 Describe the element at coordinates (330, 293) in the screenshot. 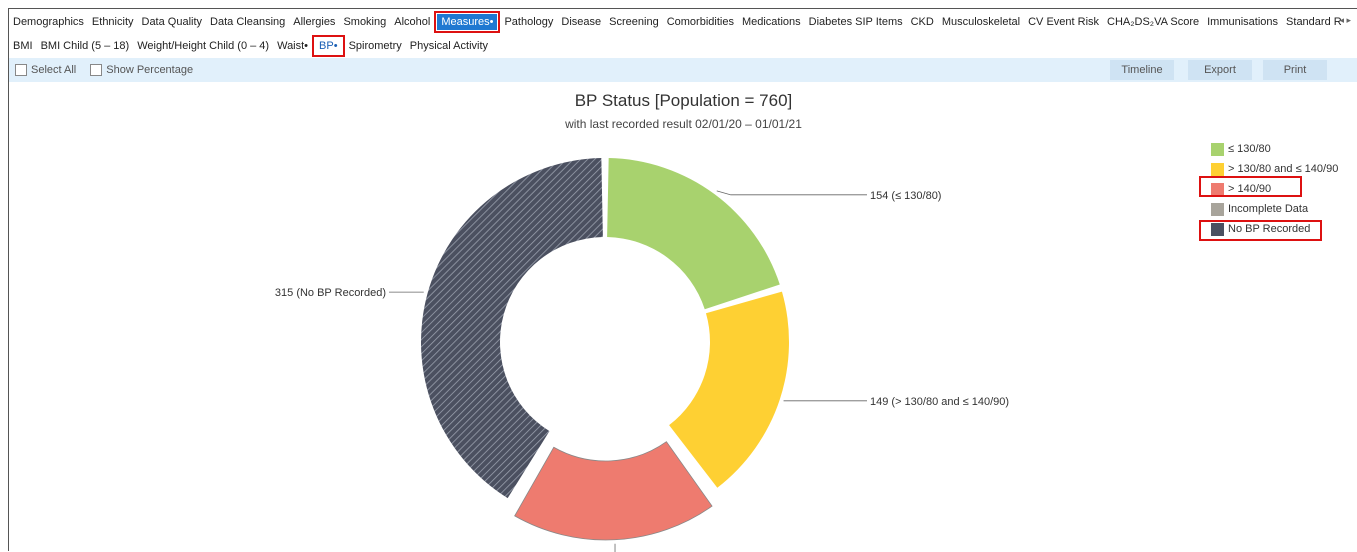

I see `data-label: 315 (No BP Recorded)` at that location.